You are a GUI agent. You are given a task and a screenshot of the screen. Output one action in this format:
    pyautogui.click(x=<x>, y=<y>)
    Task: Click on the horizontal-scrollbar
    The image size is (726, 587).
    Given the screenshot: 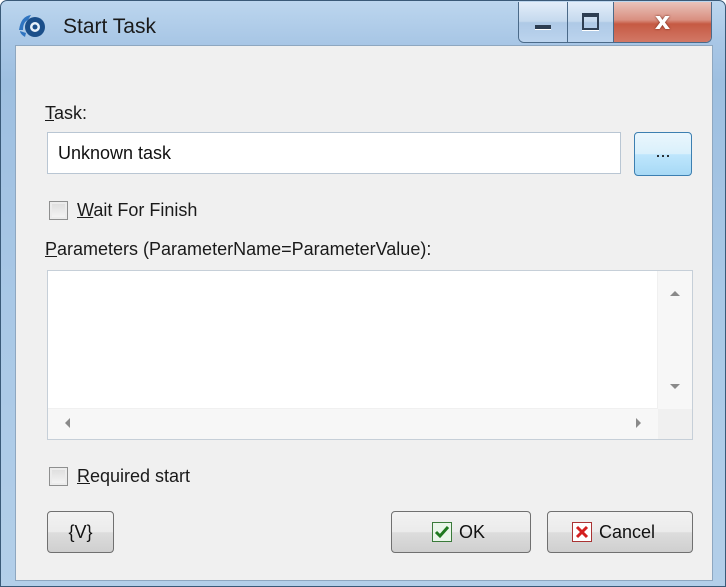 What is the action you would take?
    pyautogui.click(x=353, y=423)
    